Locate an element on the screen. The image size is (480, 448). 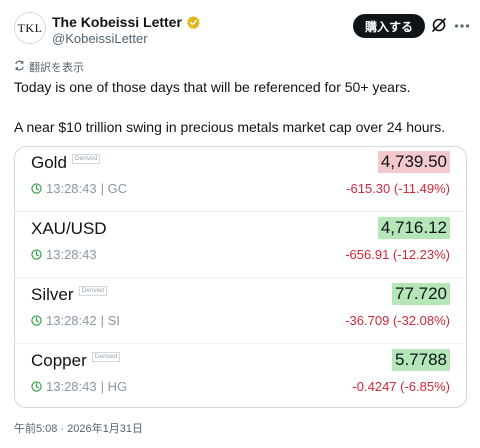
grok-icon is located at coordinates (439, 25).